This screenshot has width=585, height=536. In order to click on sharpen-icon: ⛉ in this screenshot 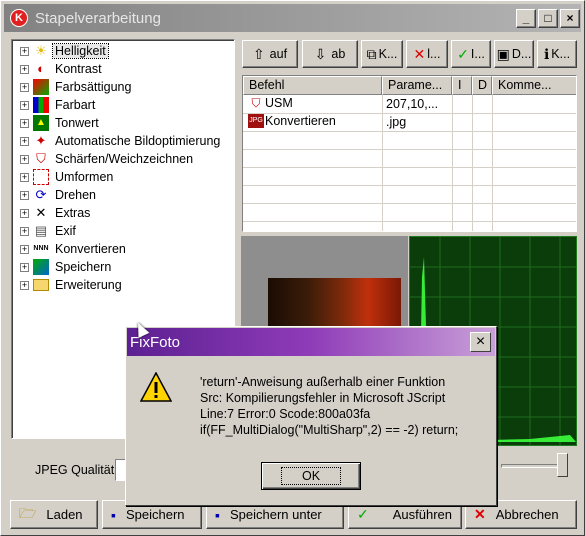, I will do `click(41, 158)`.